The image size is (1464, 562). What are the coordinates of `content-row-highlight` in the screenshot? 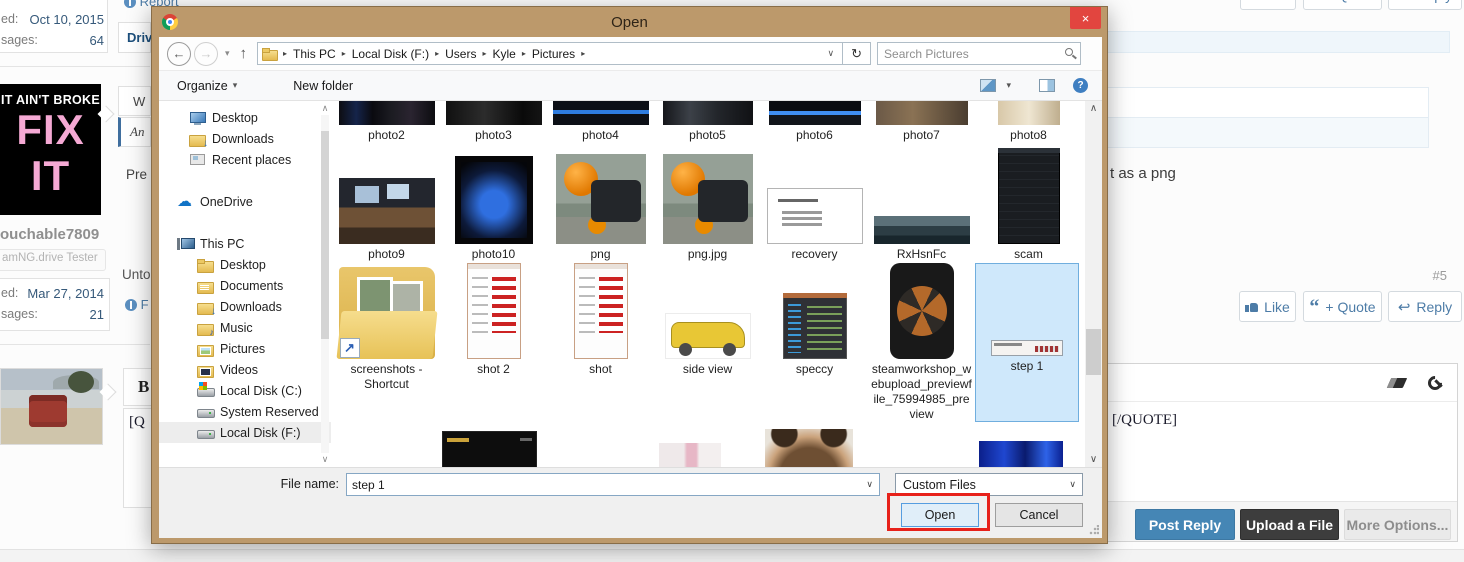 It's located at (1267, 132).